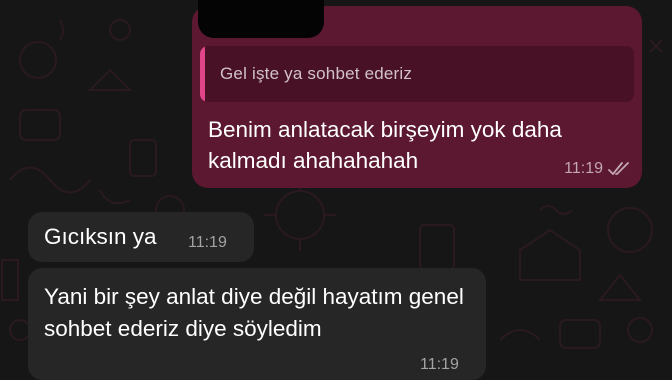  Describe the element at coordinates (261, 19) in the screenshot. I see `redacted-area` at that location.